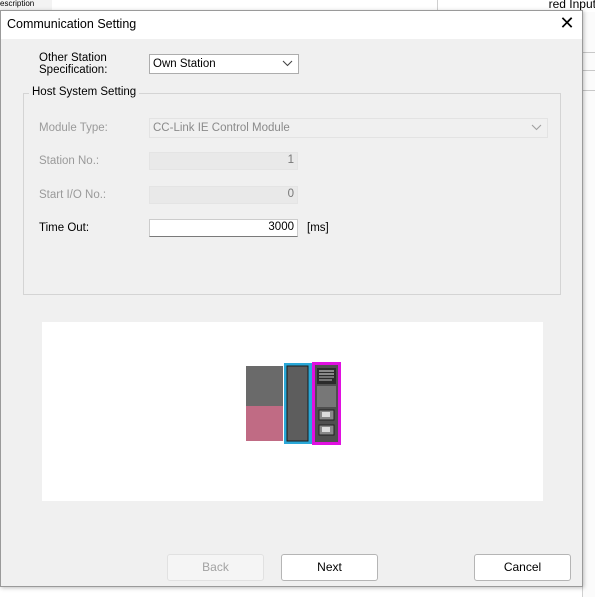 Image resolution: width=595 pixels, height=597 pixels. What do you see at coordinates (588, 304) in the screenshot?
I see `background-table-column` at bounding box center [588, 304].